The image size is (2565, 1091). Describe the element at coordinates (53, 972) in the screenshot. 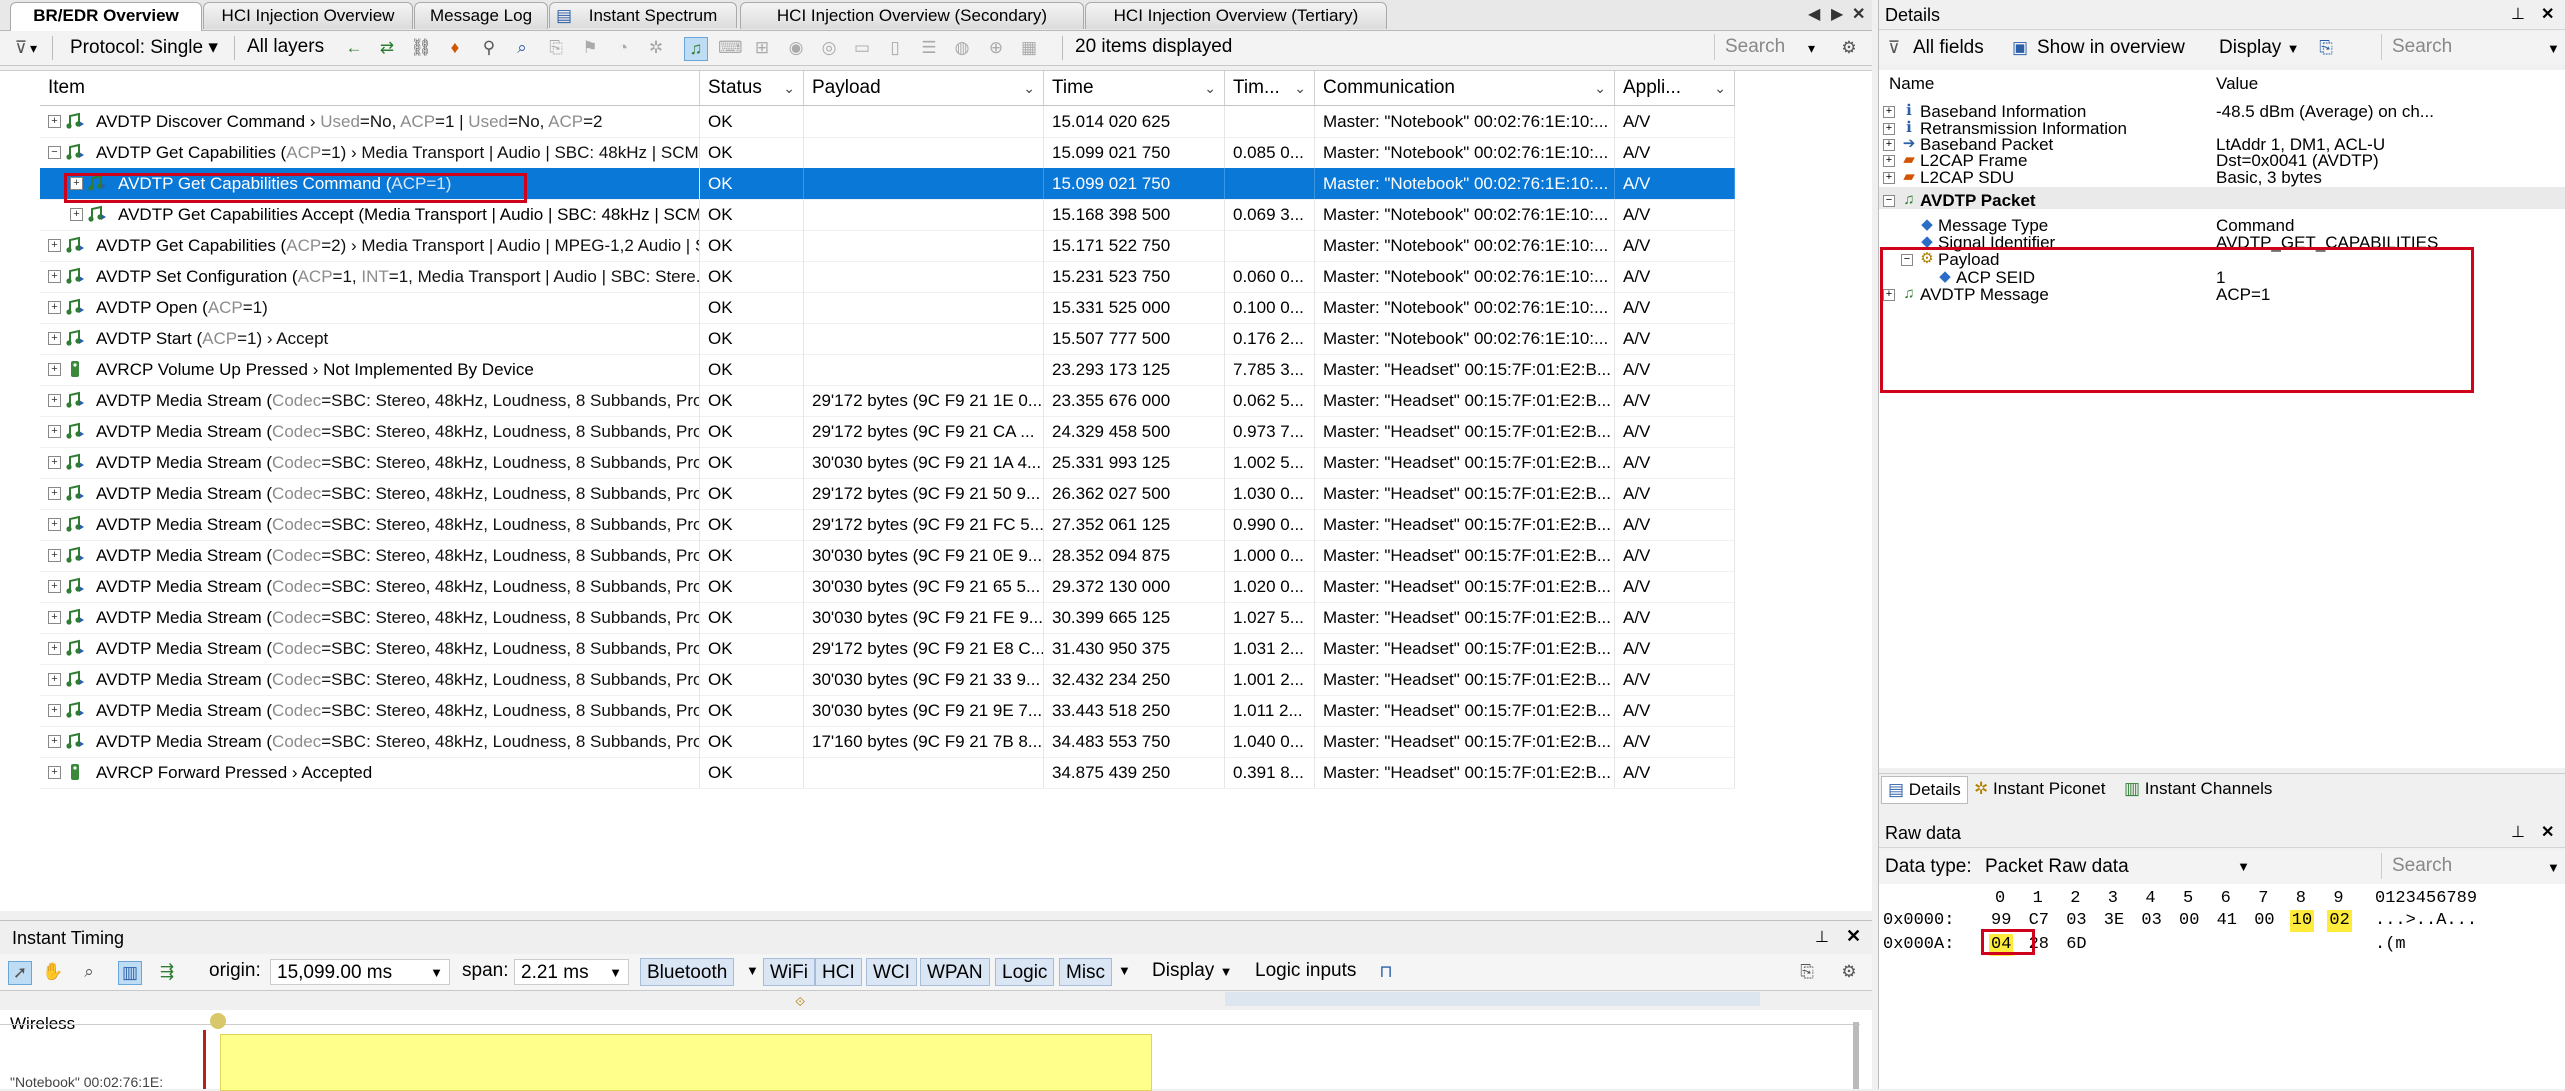

I see `hand-icon: ✋` at that location.